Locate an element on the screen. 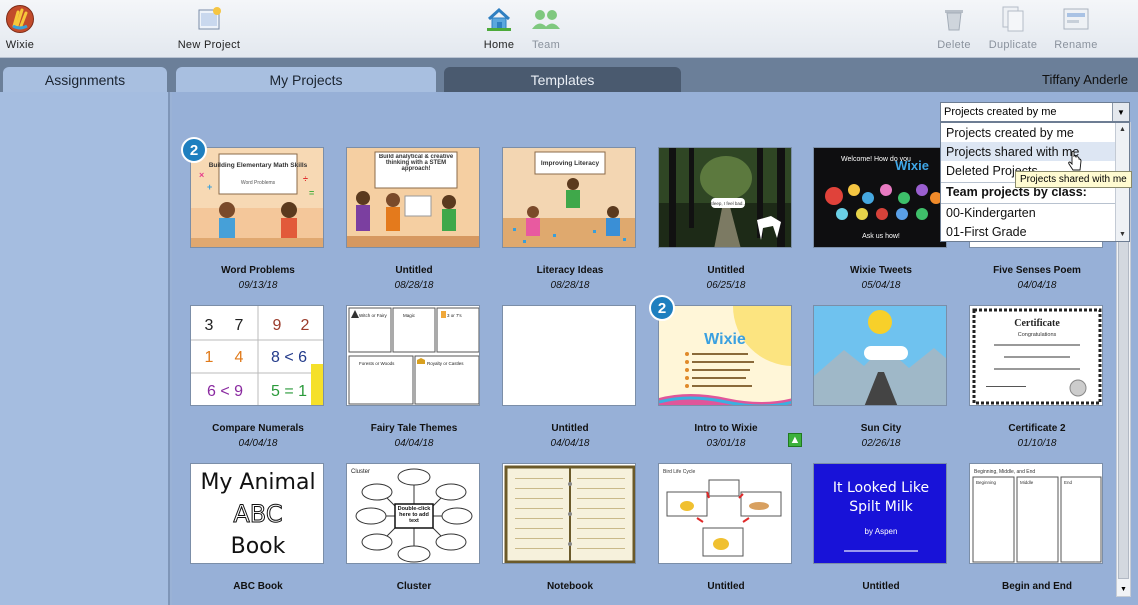 The width and height of the screenshot is (1138, 605). project-title: Fairy Tale Themes is located at coordinates (414, 428).